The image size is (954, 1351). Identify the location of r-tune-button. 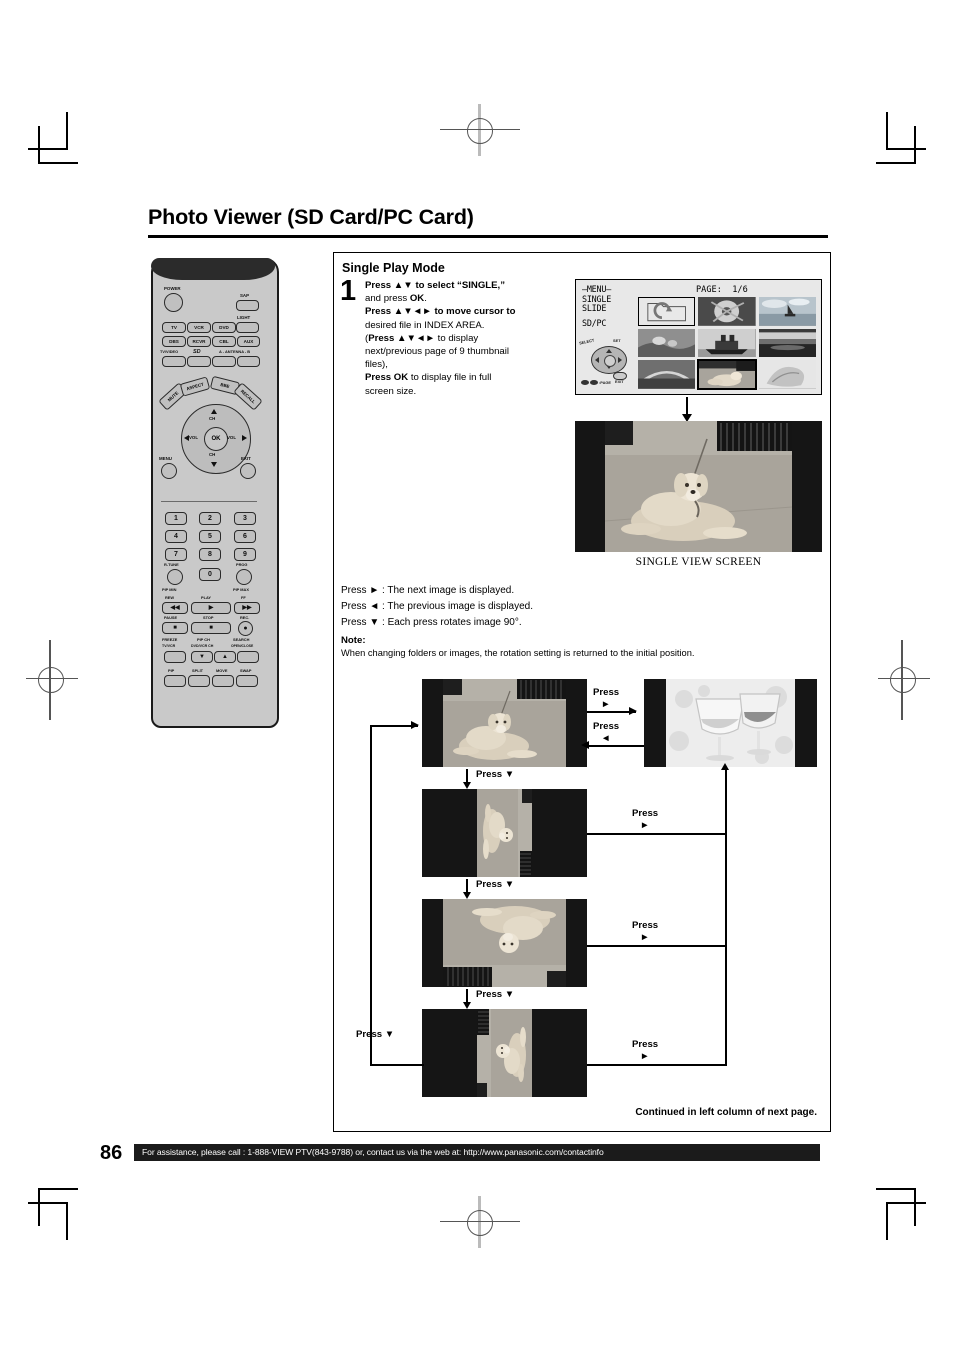
(175, 577).